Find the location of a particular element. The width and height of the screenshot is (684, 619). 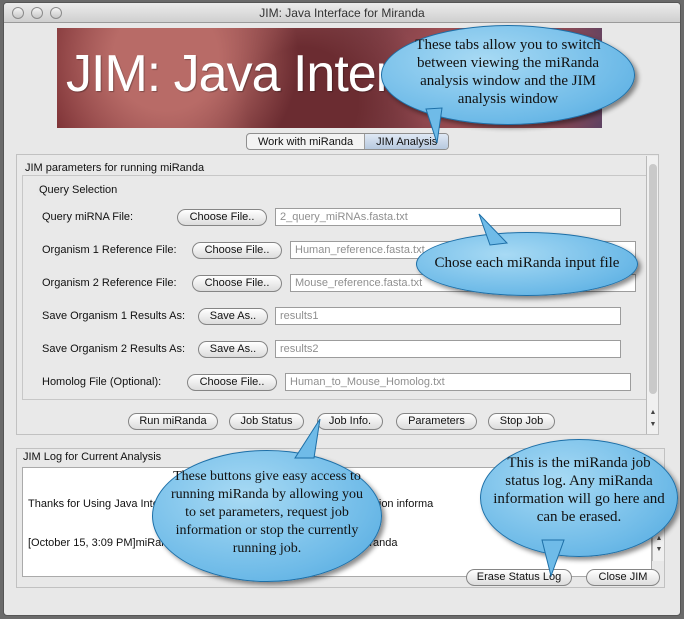

buttons-callout-tail is located at coordinates (307, 438).